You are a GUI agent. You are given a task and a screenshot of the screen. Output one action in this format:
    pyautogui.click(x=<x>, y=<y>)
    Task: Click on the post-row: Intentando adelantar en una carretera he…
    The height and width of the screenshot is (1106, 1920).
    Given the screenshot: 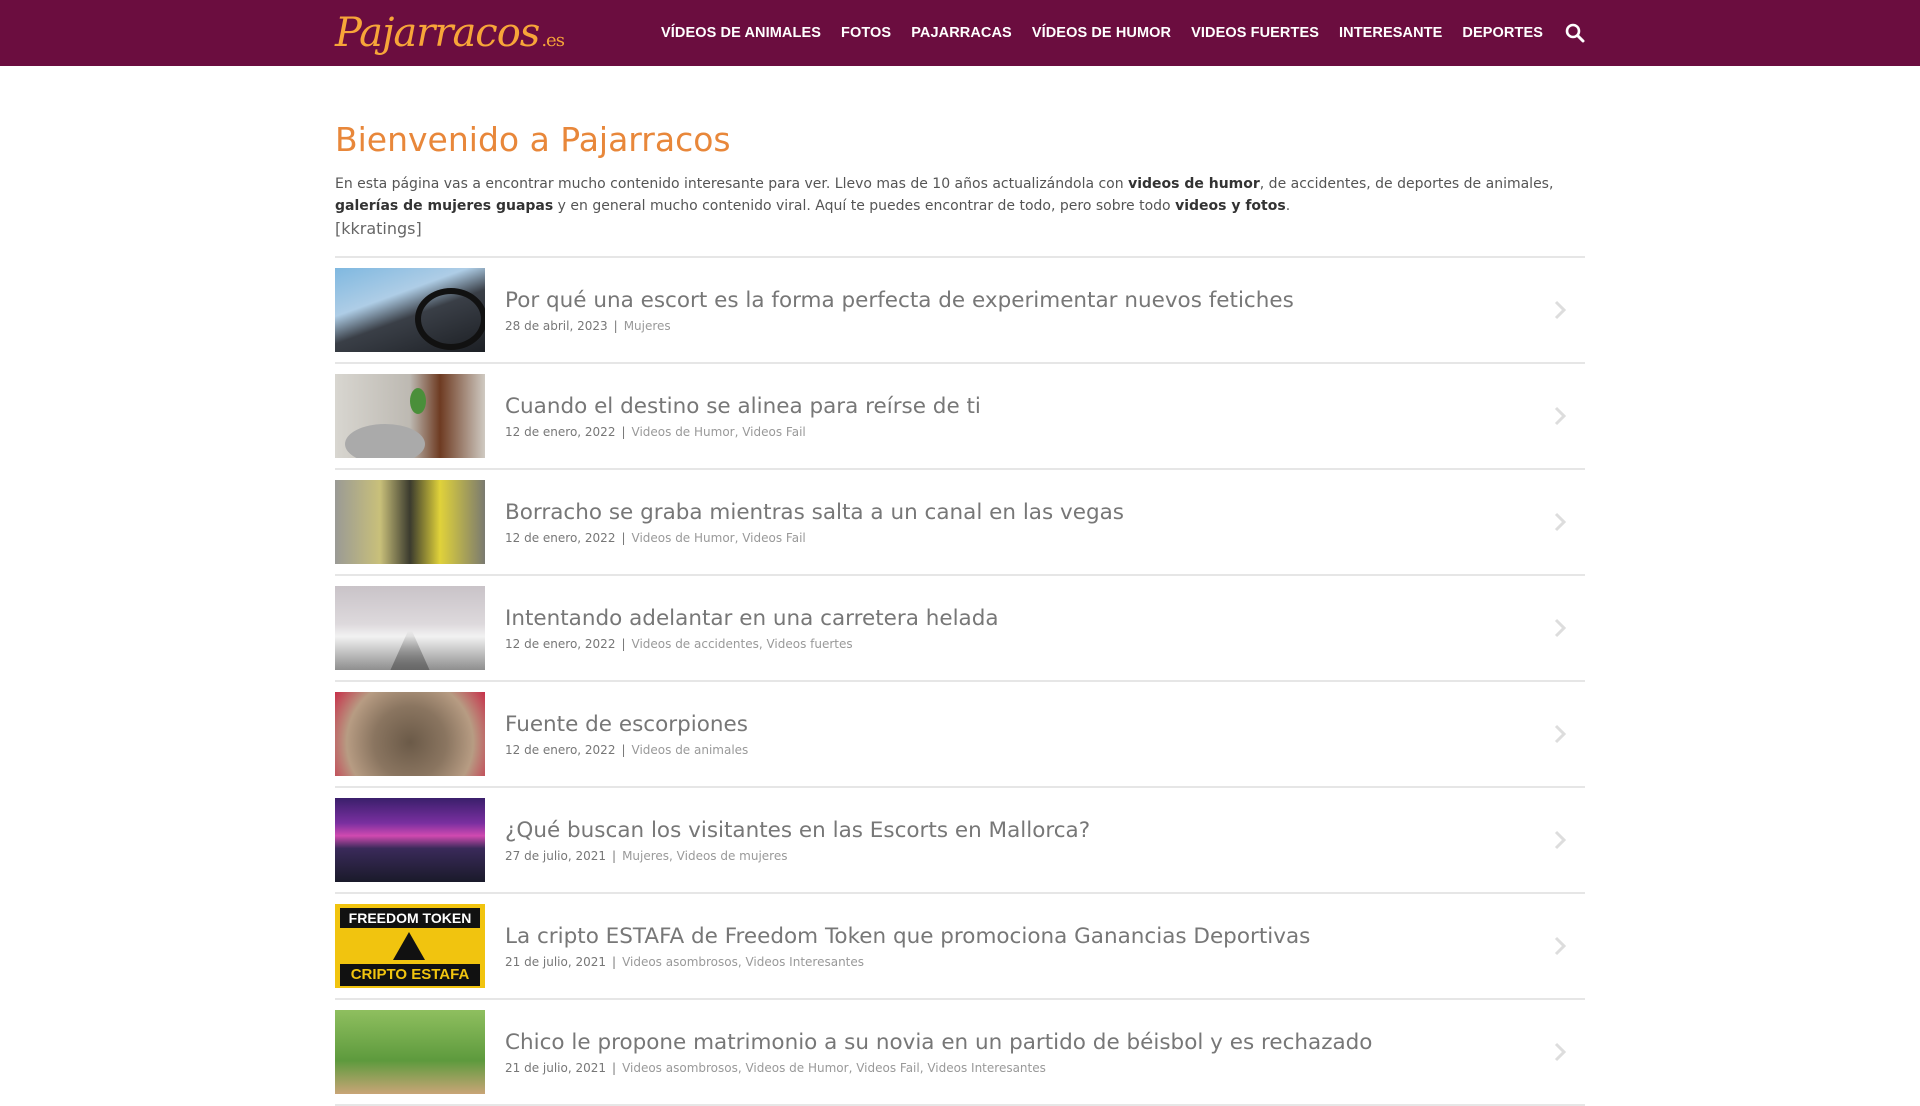 What is the action you would take?
    pyautogui.click(x=960, y=629)
    